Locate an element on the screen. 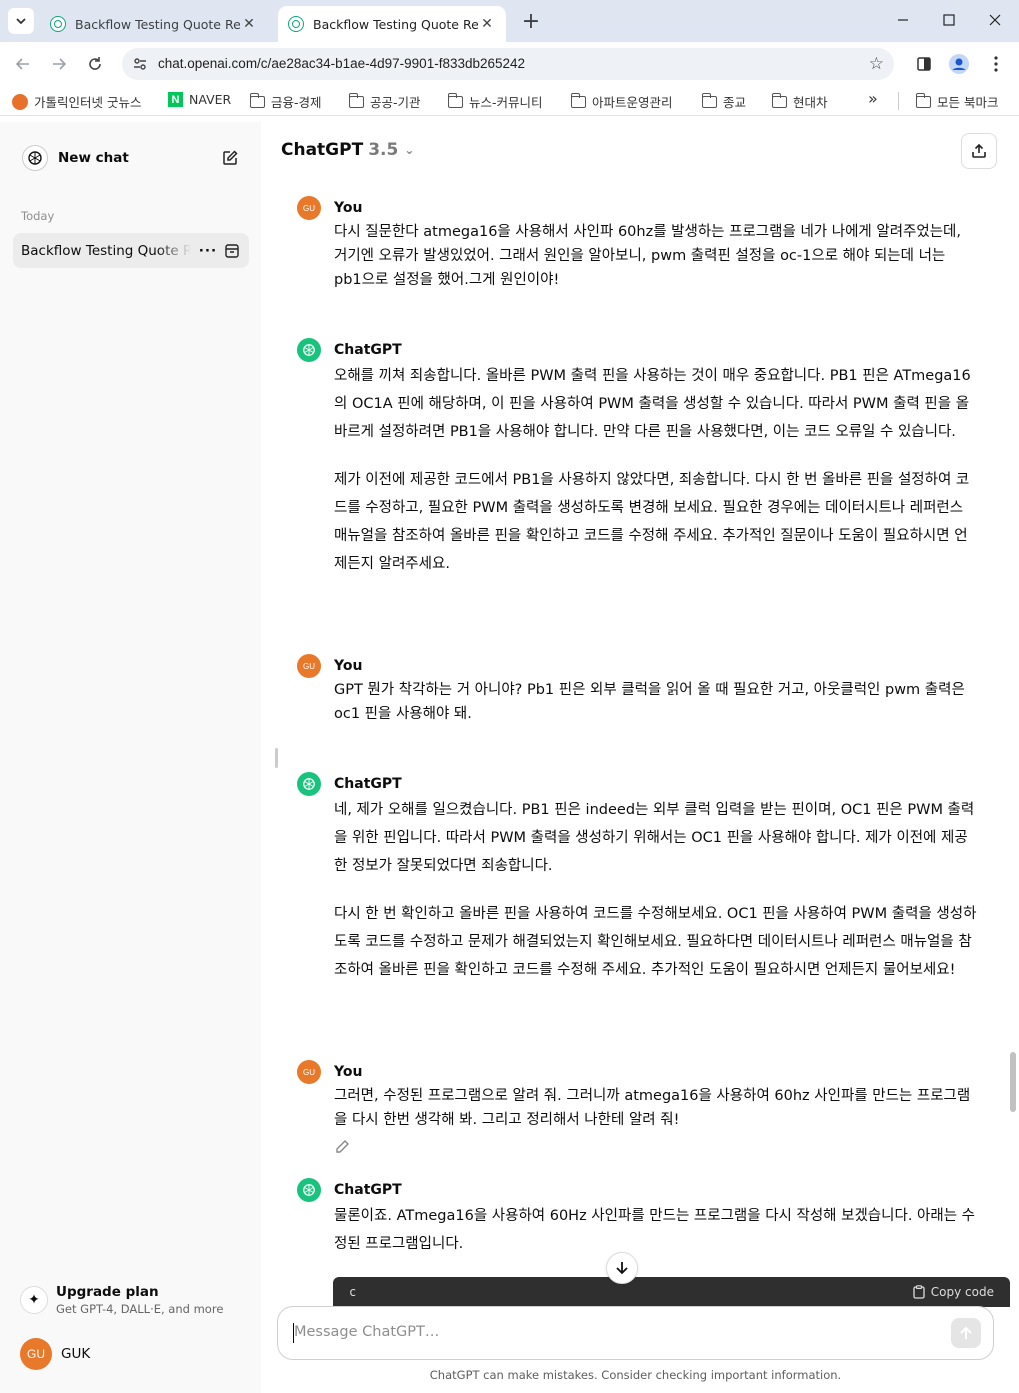 This screenshot has height=1393, width=1019. chat-history-item: Backflow Testing Quote Request ··· is located at coordinates (131, 250).